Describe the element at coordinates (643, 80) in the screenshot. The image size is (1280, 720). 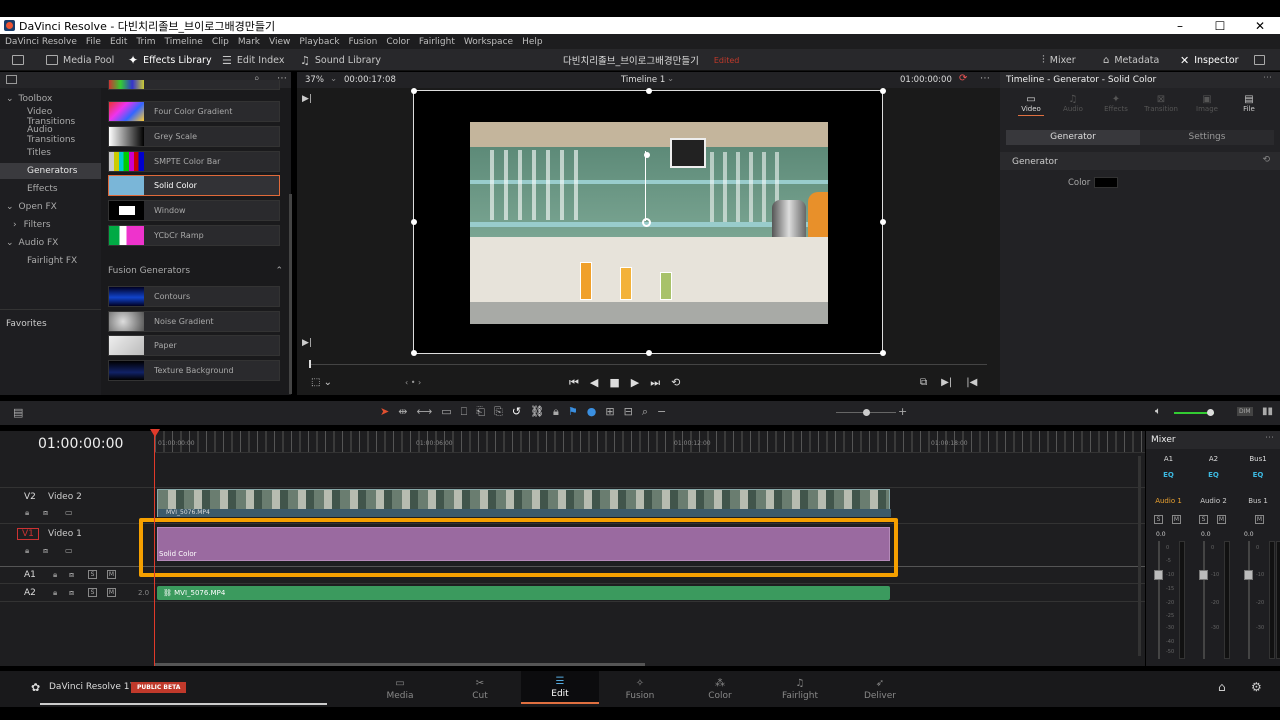
I see `timeline-name: Timeline 1` at that location.